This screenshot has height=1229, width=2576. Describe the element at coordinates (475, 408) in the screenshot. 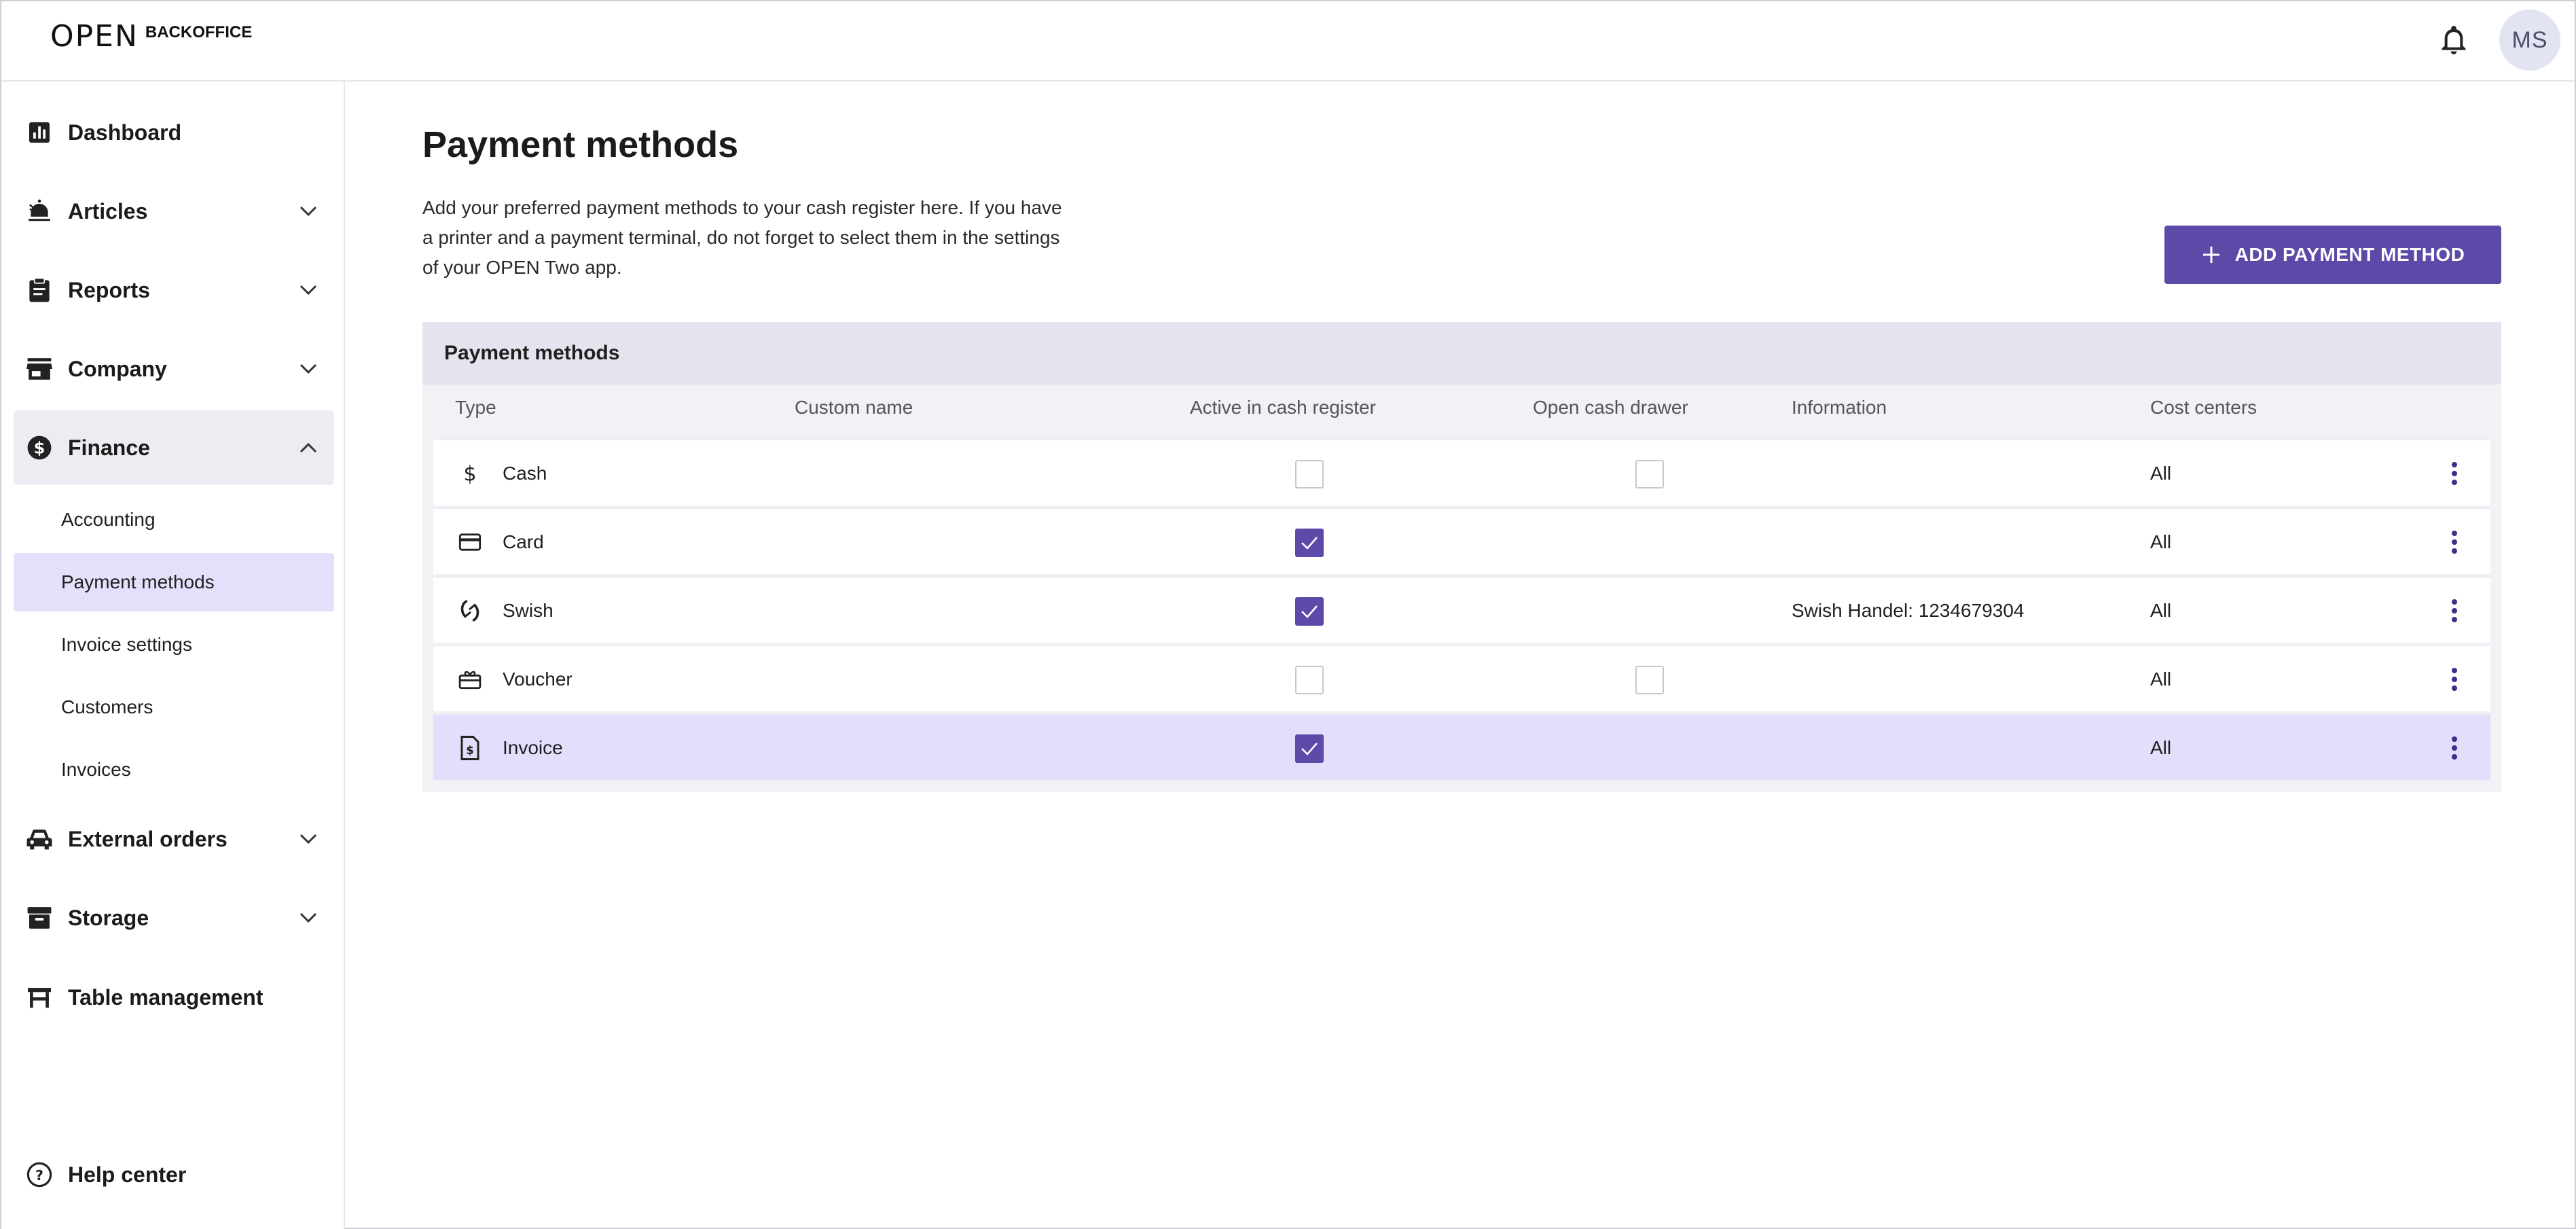

I see `column-header-type: Type` at that location.